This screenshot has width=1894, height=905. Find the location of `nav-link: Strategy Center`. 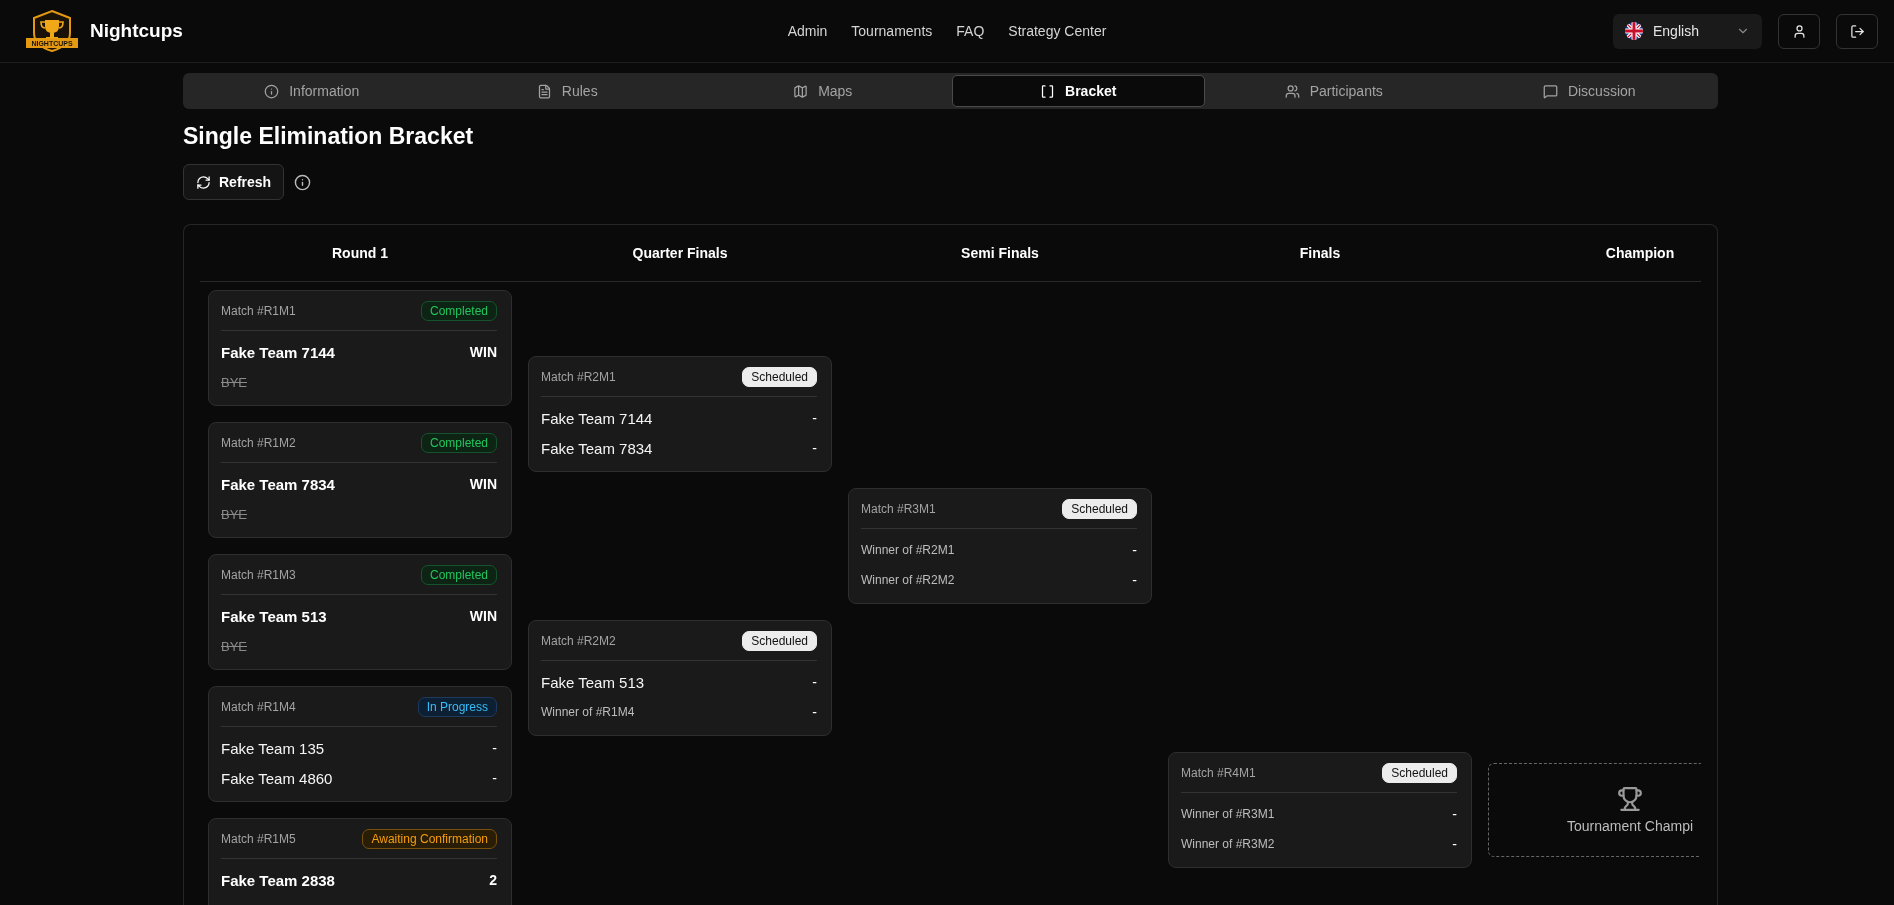

nav-link: Strategy Center is located at coordinates (1057, 31).